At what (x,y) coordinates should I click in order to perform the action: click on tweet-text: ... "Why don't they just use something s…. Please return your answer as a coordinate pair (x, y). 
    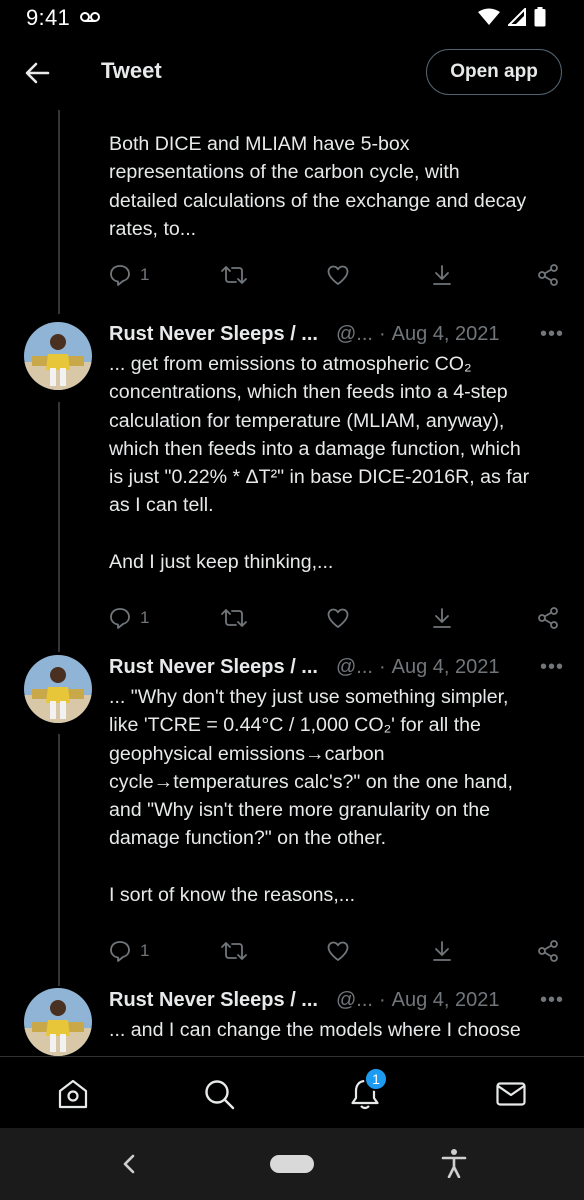
    Looking at the image, I should click on (311, 796).